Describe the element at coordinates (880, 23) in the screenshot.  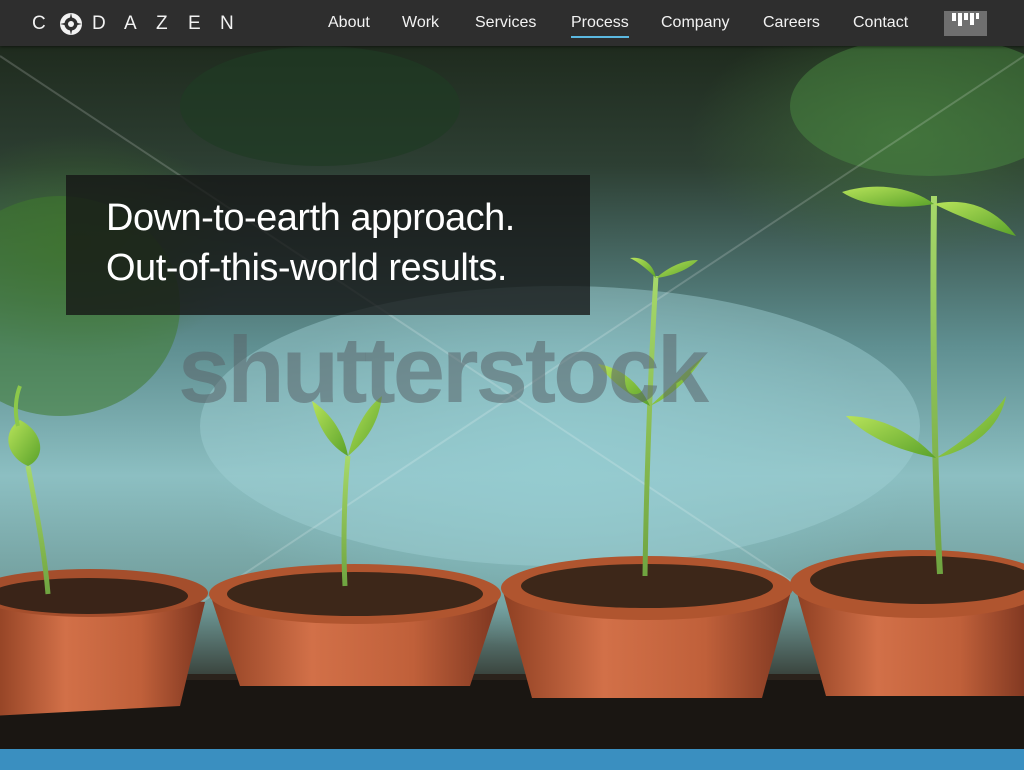
I see `nav-link-contact: Contact` at that location.